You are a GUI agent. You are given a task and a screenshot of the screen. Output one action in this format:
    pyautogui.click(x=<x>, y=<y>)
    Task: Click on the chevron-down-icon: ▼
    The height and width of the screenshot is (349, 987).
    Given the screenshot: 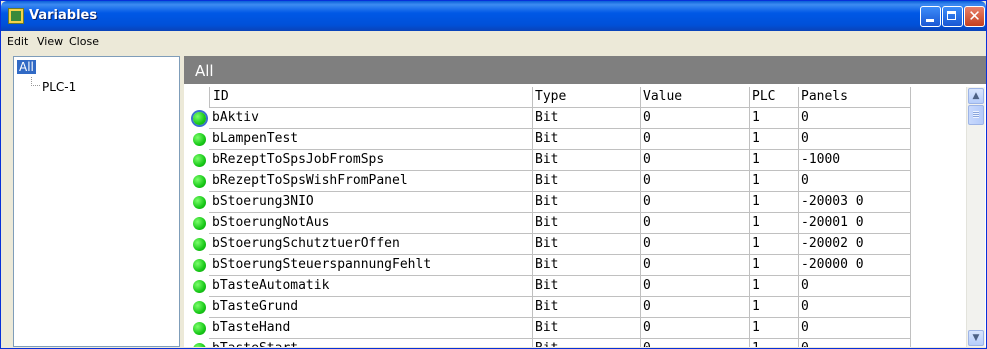 What is the action you would take?
    pyautogui.click(x=976, y=338)
    